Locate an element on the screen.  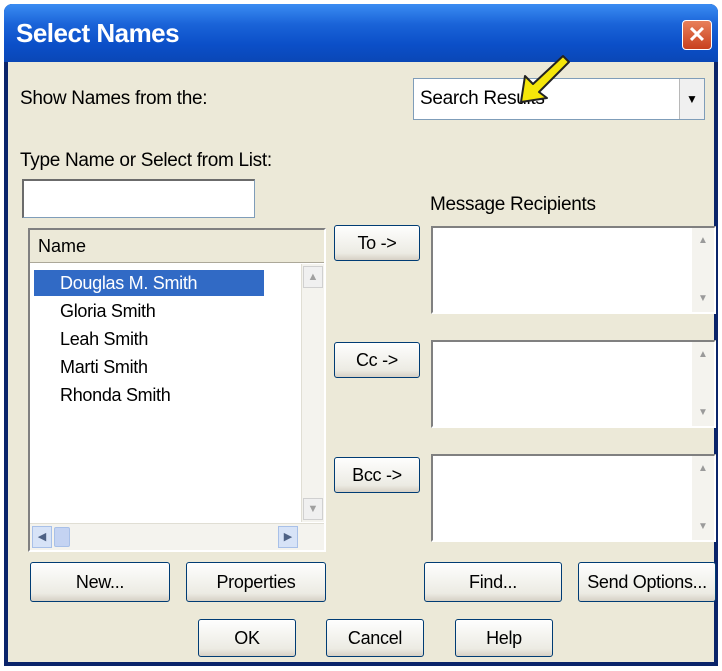
list-item: Rhonda Smith is located at coordinates (149, 395).